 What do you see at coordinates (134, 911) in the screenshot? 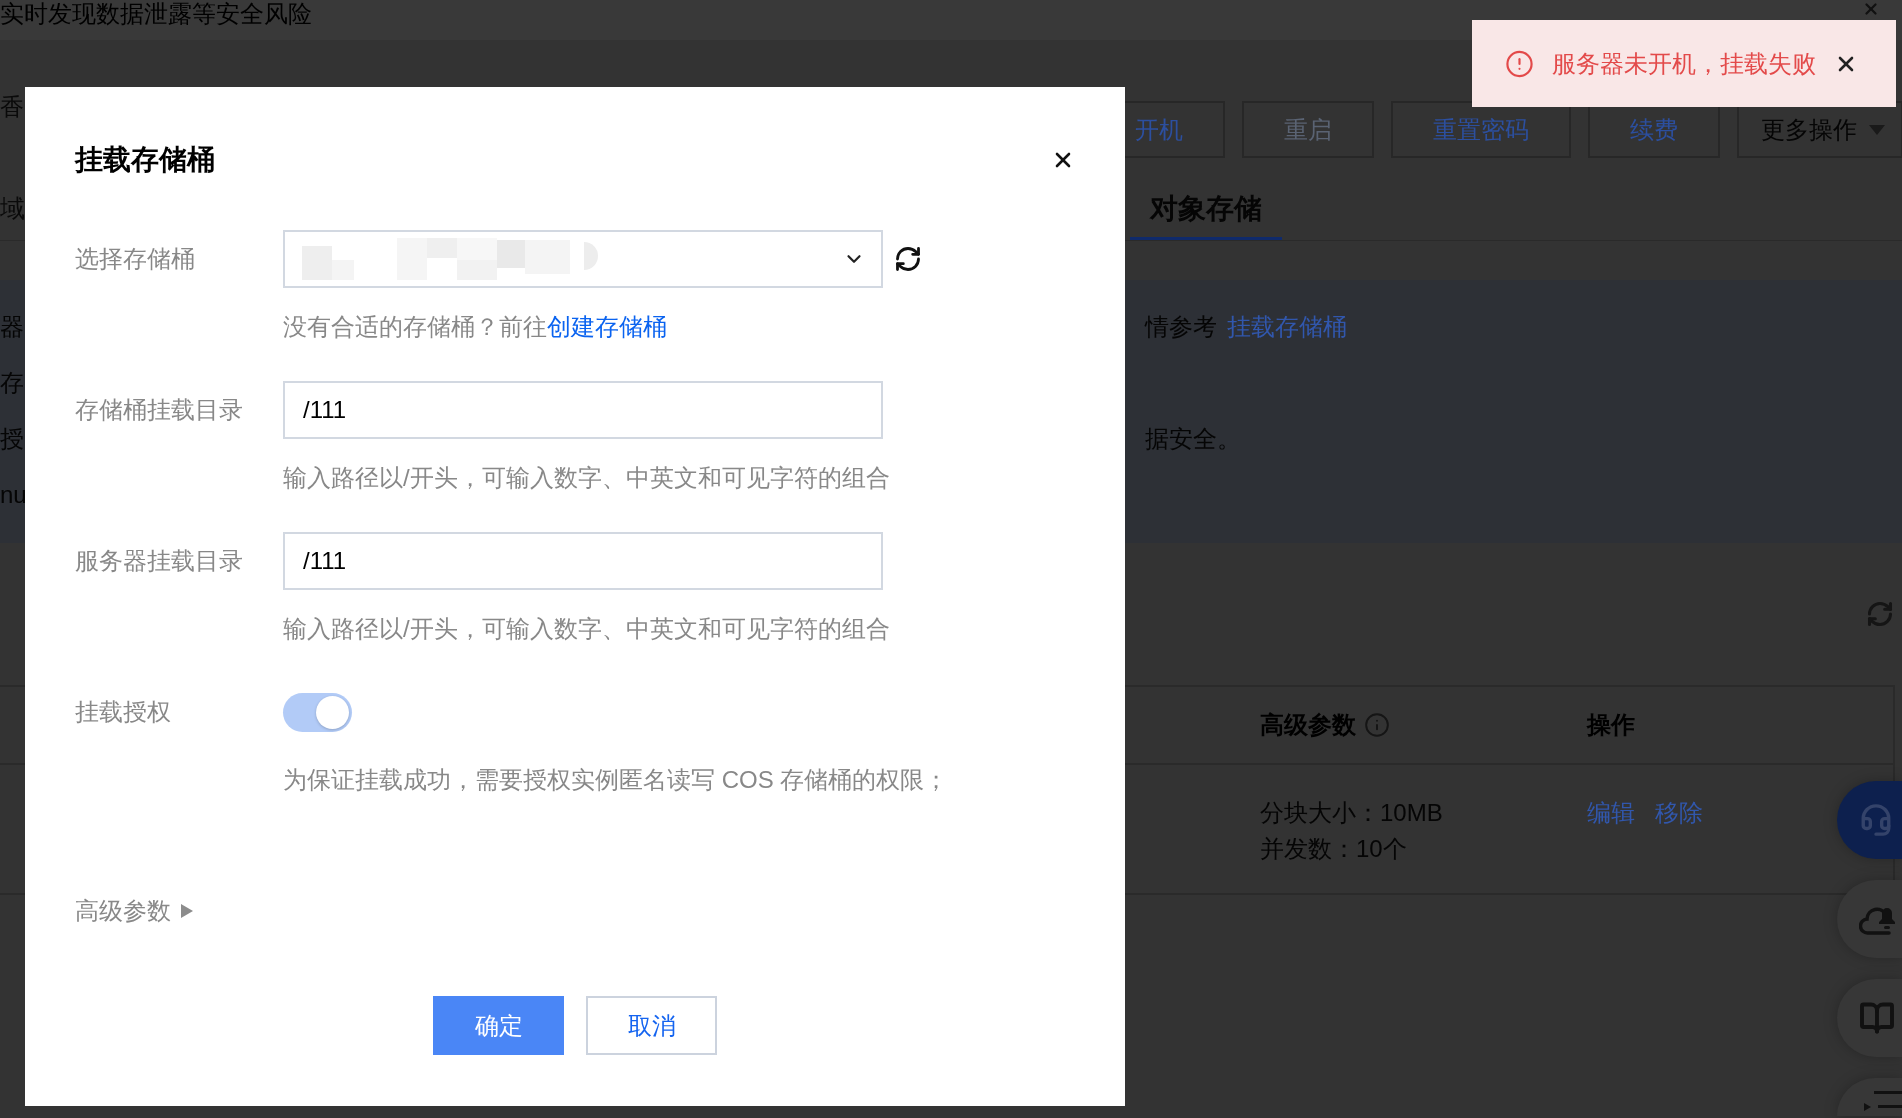
I see `advanced-toggle: 高级参数` at bounding box center [134, 911].